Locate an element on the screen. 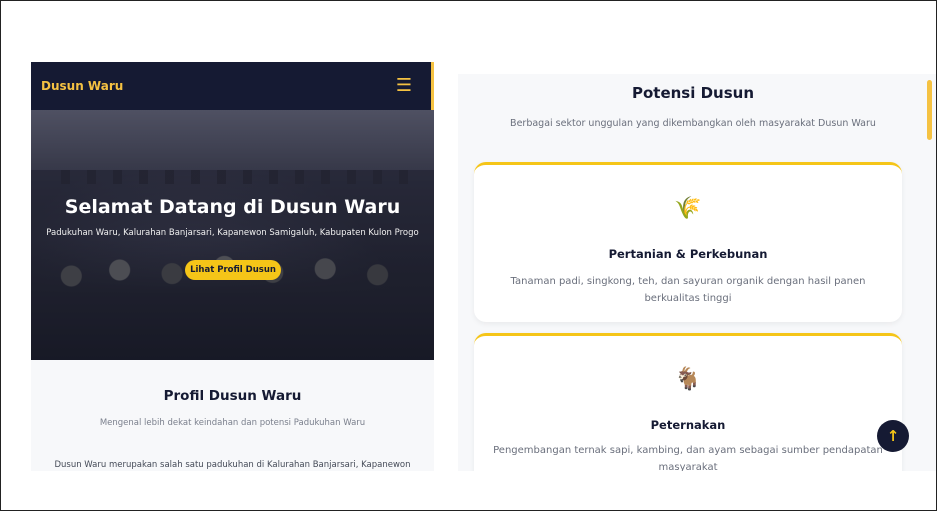 Image resolution: width=937 pixels, height=511 pixels. brand-logo-text: Dusun Waru is located at coordinates (82, 86).